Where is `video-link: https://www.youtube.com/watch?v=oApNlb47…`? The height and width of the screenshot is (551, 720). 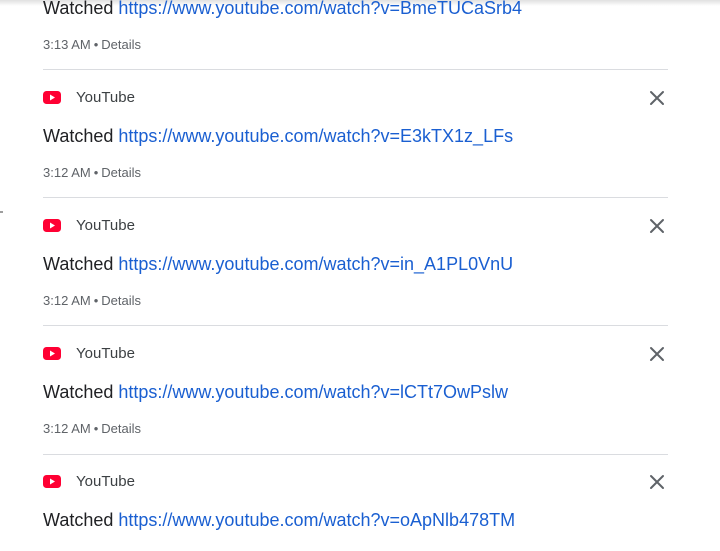 video-link: https://www.youtube.com/watch?v=oApNlb47… is located at coordinates (316, 520).